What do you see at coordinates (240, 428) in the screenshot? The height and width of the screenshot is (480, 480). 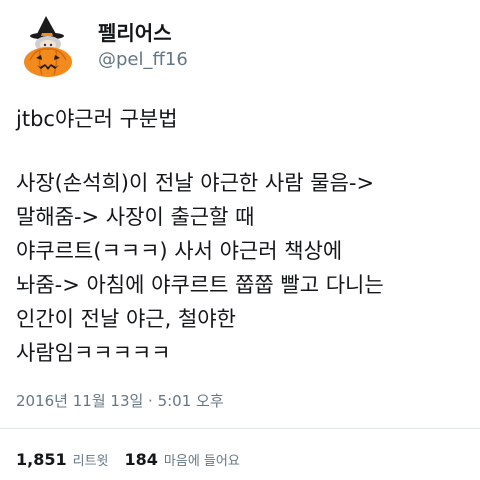 I see `divider` at bounding box center [240, 428].